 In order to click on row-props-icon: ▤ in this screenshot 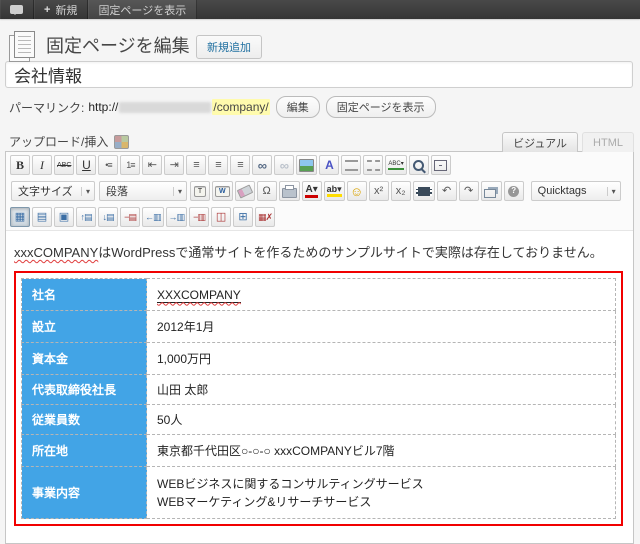, I will do `click(42, 216)`.